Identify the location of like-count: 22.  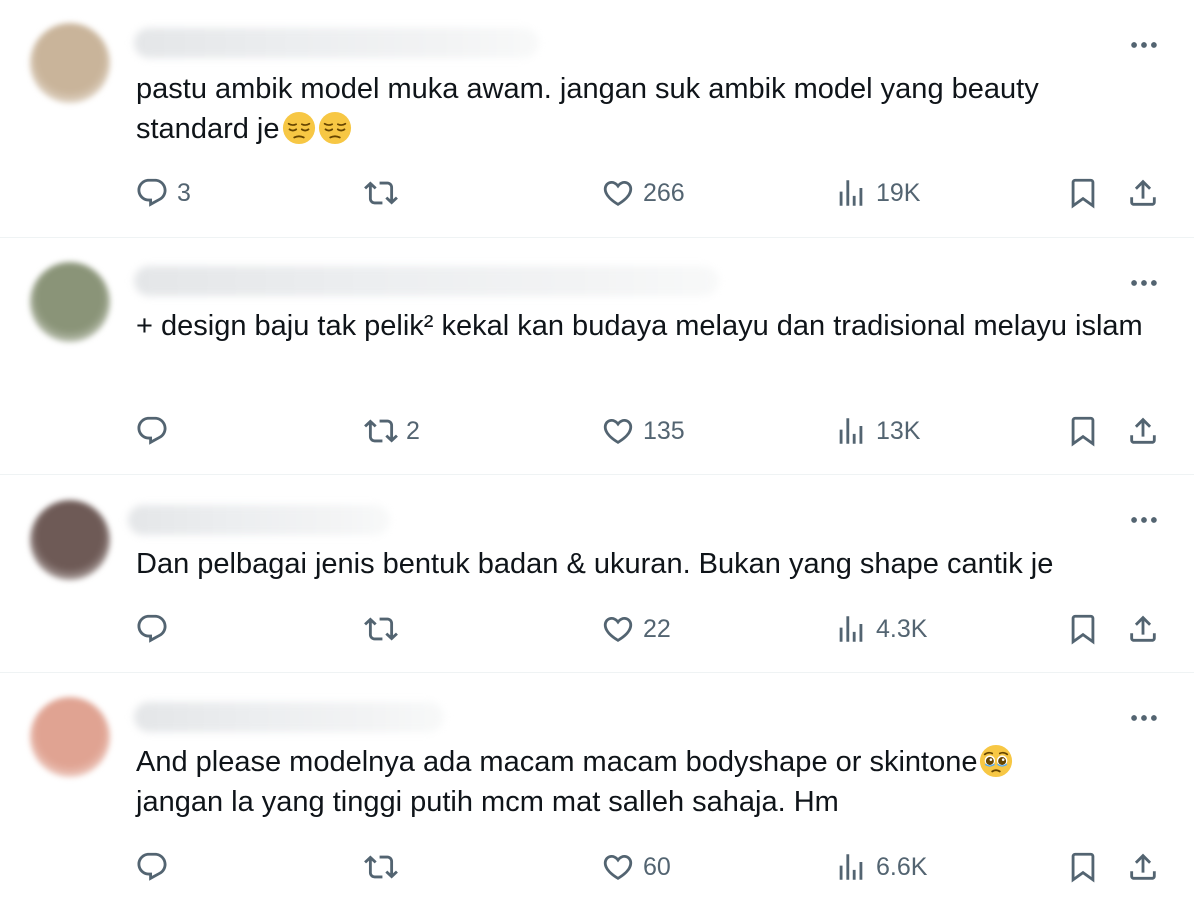
(657, 628).